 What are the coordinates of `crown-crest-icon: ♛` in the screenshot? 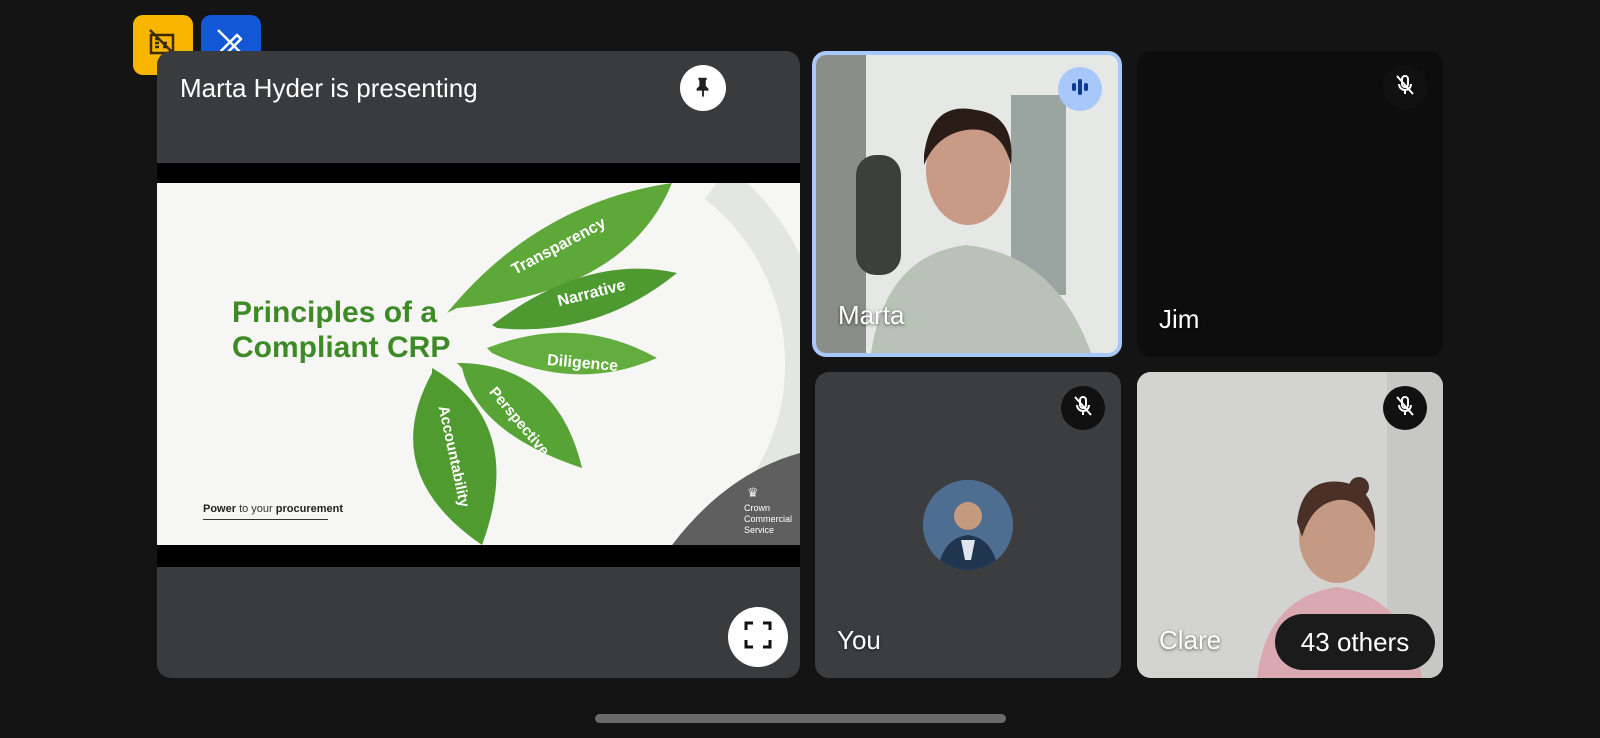 It's located at (753, 492).